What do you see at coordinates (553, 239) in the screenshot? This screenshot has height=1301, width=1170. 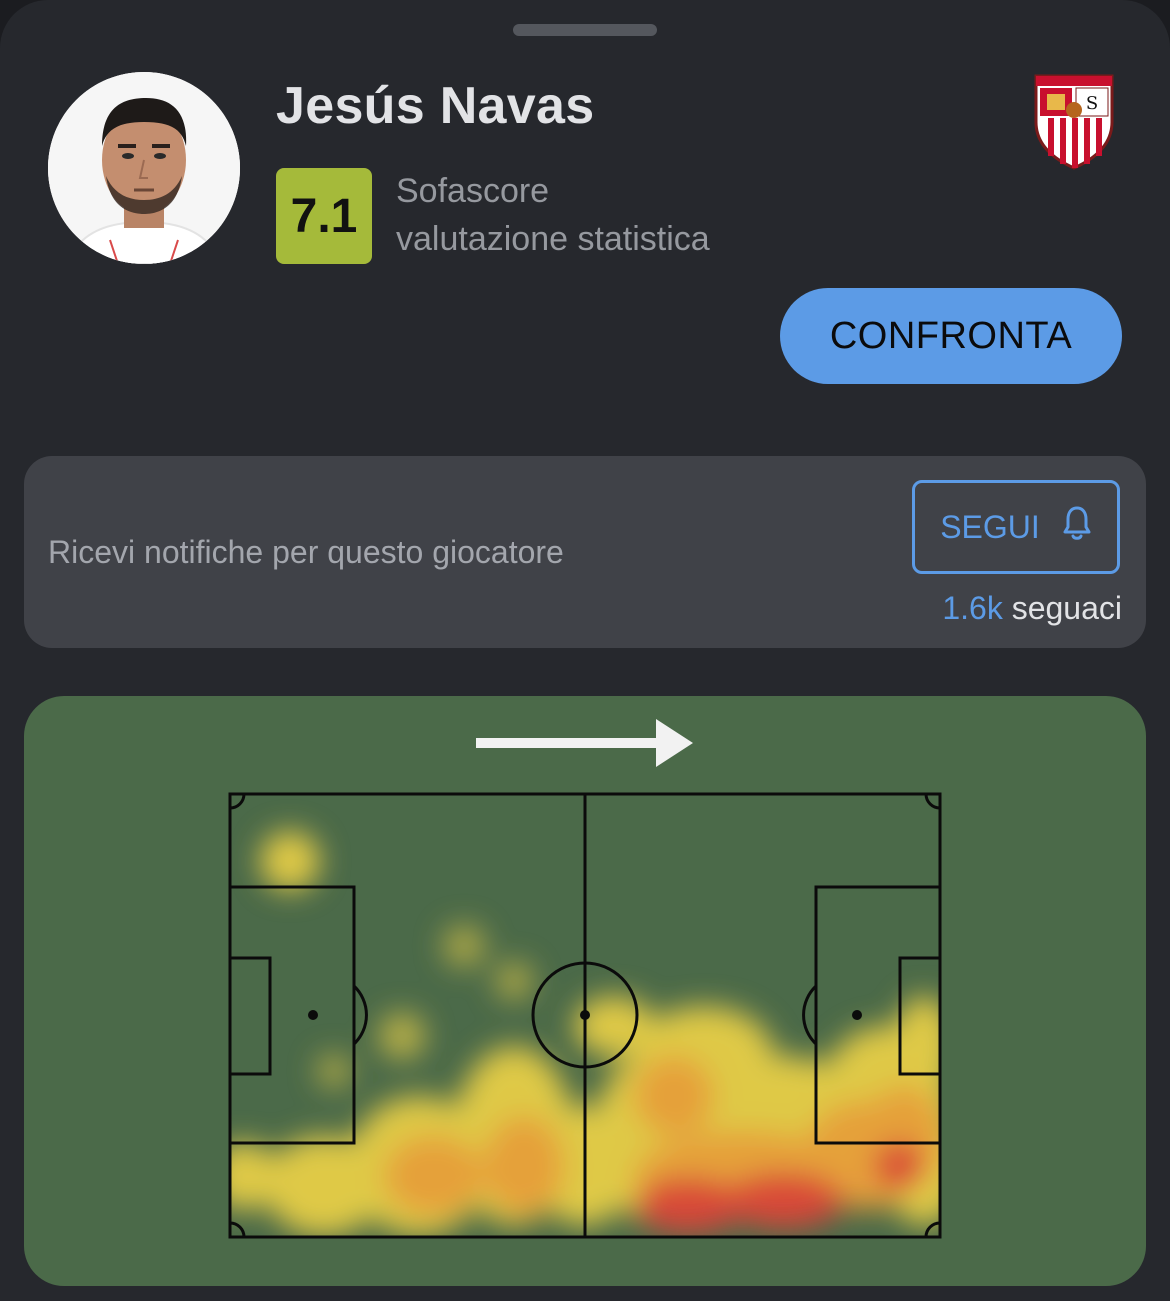 I see `rating-description-label: valutazione statistica` at bounding box center [553, 239].